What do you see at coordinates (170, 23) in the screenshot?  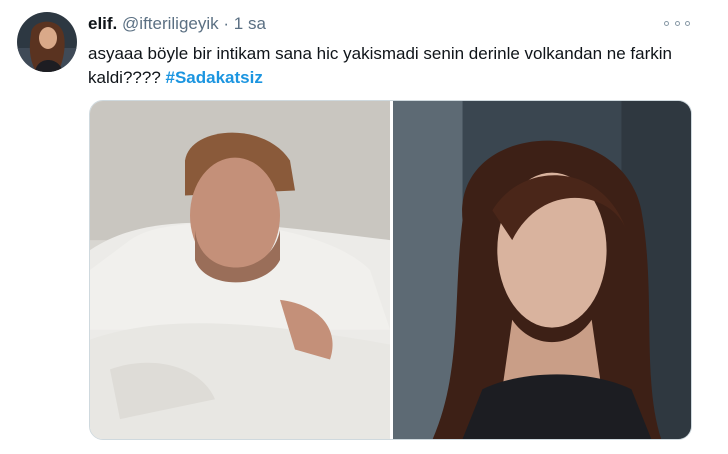 I see `author-handle: @ifteriligeyik` at bounding box center [170, 23].